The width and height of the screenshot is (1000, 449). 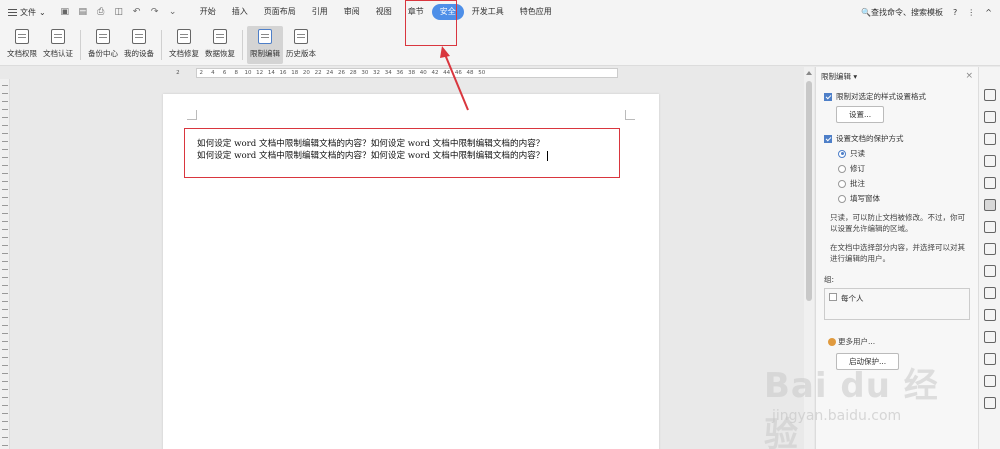 What do you see at coordinates (265, 53) in the screenshot?
I see `restrict-editing-label: 限制编辑` at bounding box center [265, 53].